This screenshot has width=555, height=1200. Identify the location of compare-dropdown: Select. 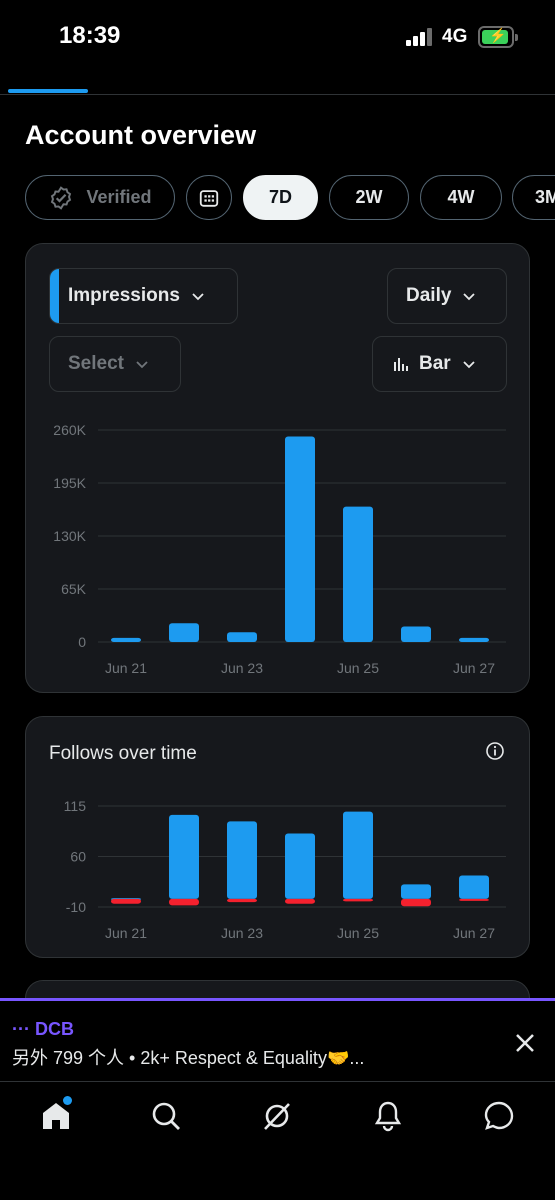
(115, 364).